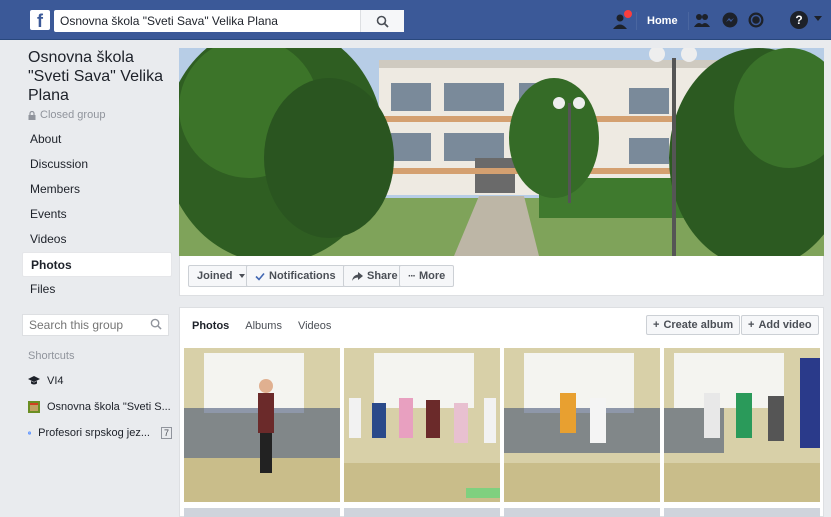 This screenshot has height=517, width=831. I want to click on create-album-label: Create album, so click(698, 325).